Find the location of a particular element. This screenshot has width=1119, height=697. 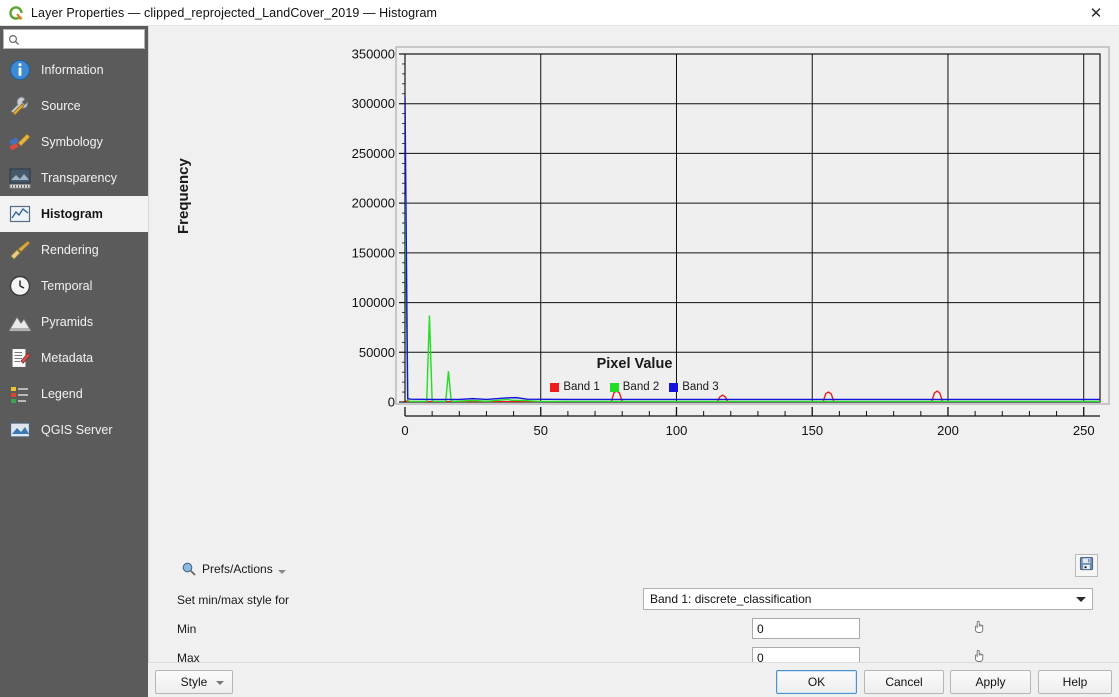

paintbrush-icon is located at coordinates (20, 142).